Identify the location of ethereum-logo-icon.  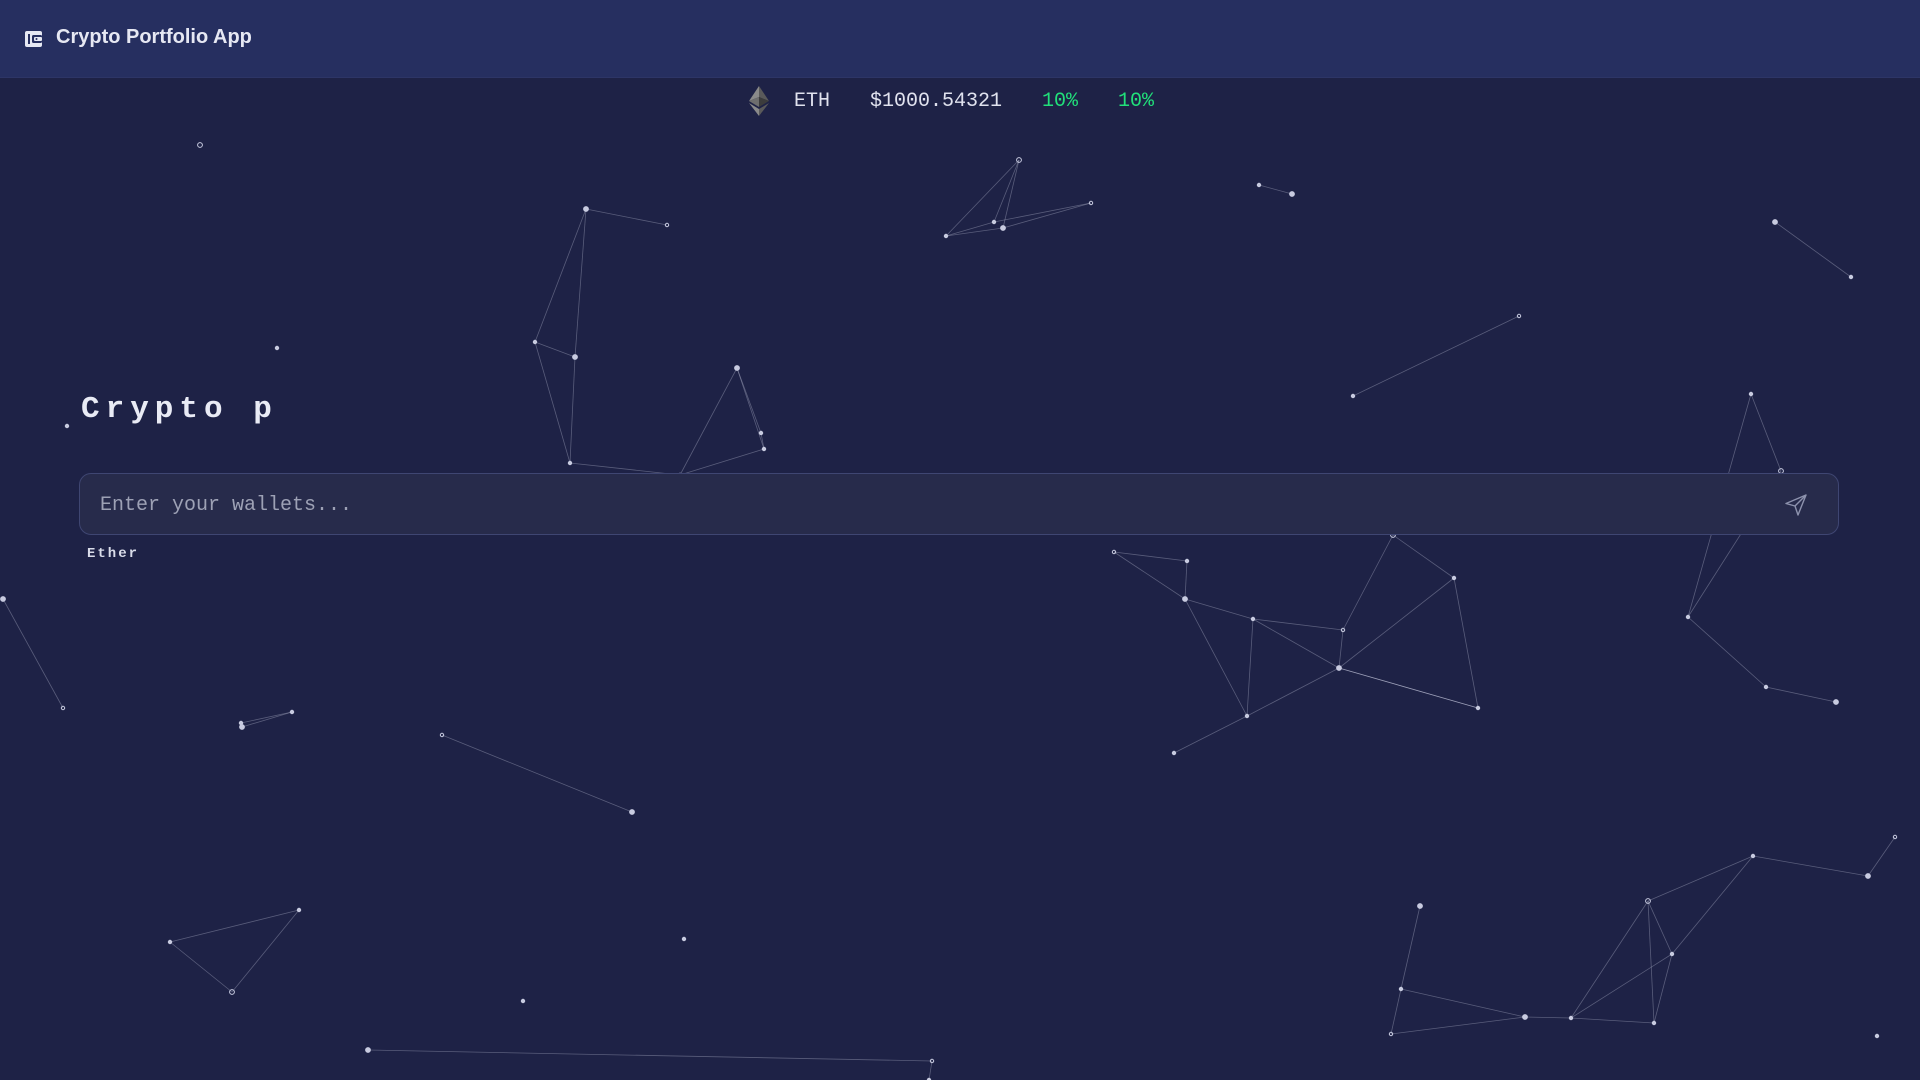
(759, 101).